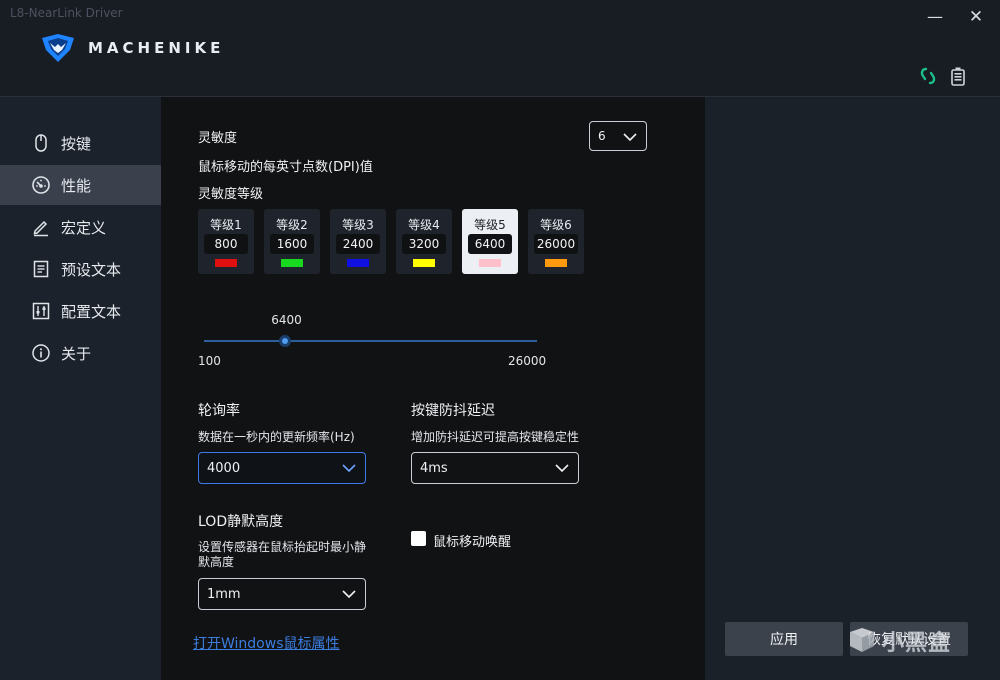  I want to click on sidebar-item-macro: 宏定义, so click(80, 227).